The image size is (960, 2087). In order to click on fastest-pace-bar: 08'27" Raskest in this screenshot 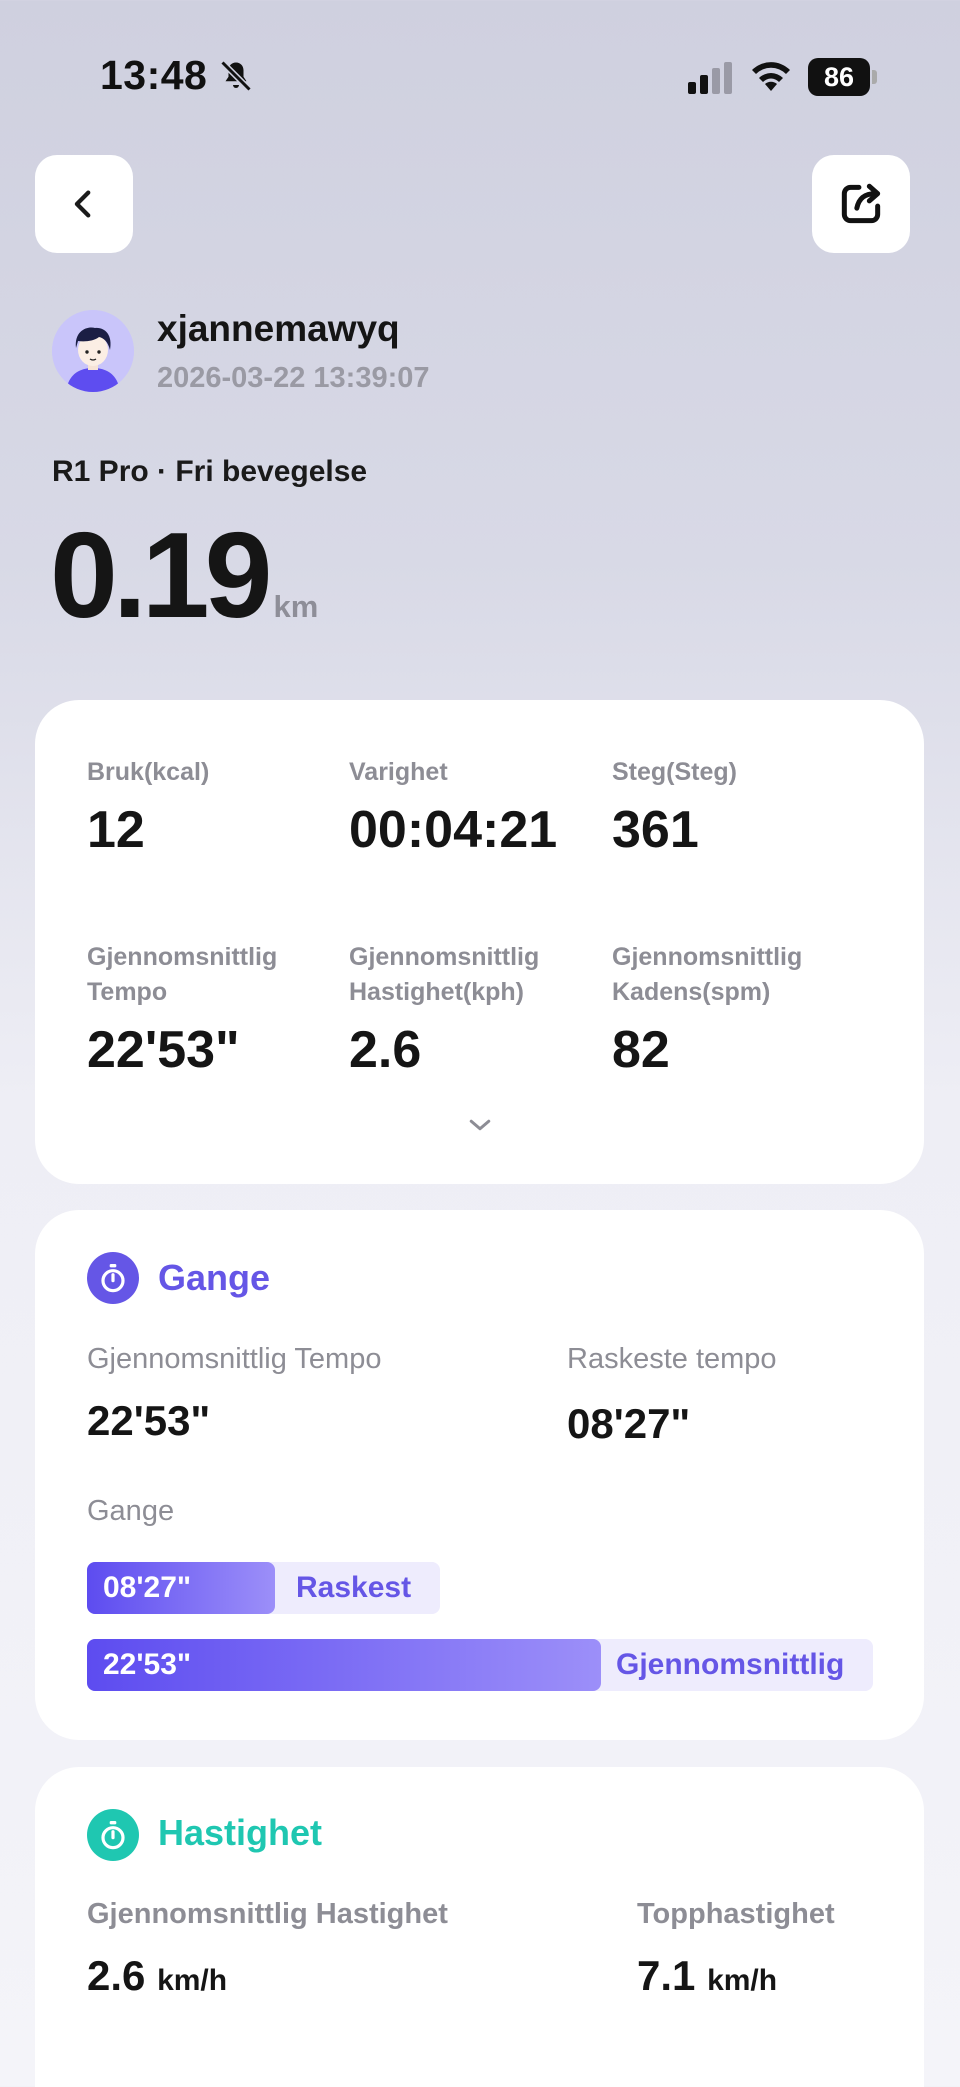, I will do `click(263, 1588)`.